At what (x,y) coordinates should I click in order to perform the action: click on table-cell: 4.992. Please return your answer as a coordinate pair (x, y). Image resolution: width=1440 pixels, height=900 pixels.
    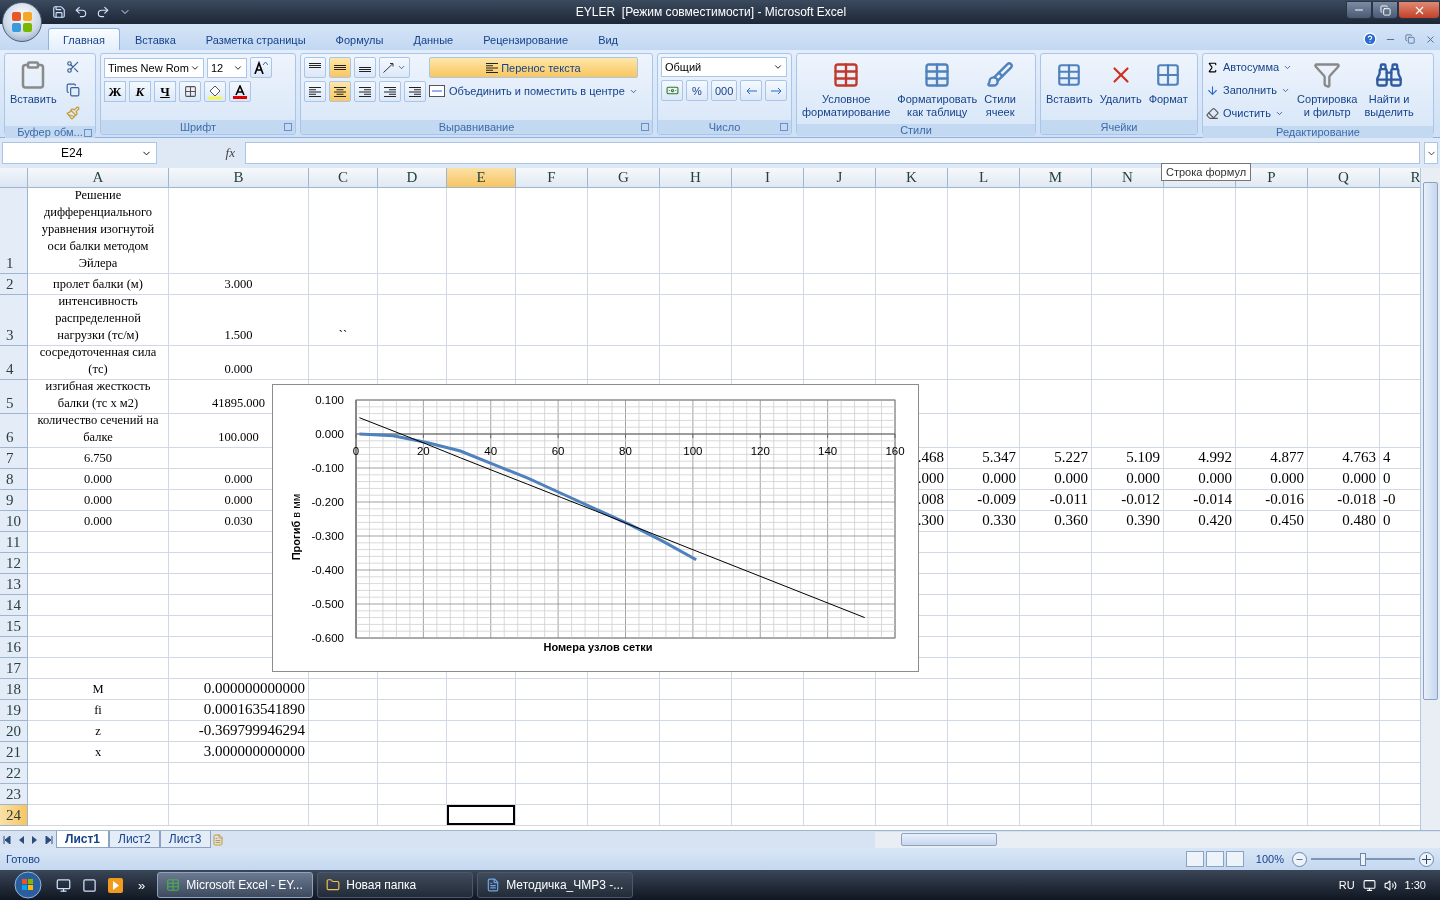
    Looking at the image, I should click on (1200, 458).